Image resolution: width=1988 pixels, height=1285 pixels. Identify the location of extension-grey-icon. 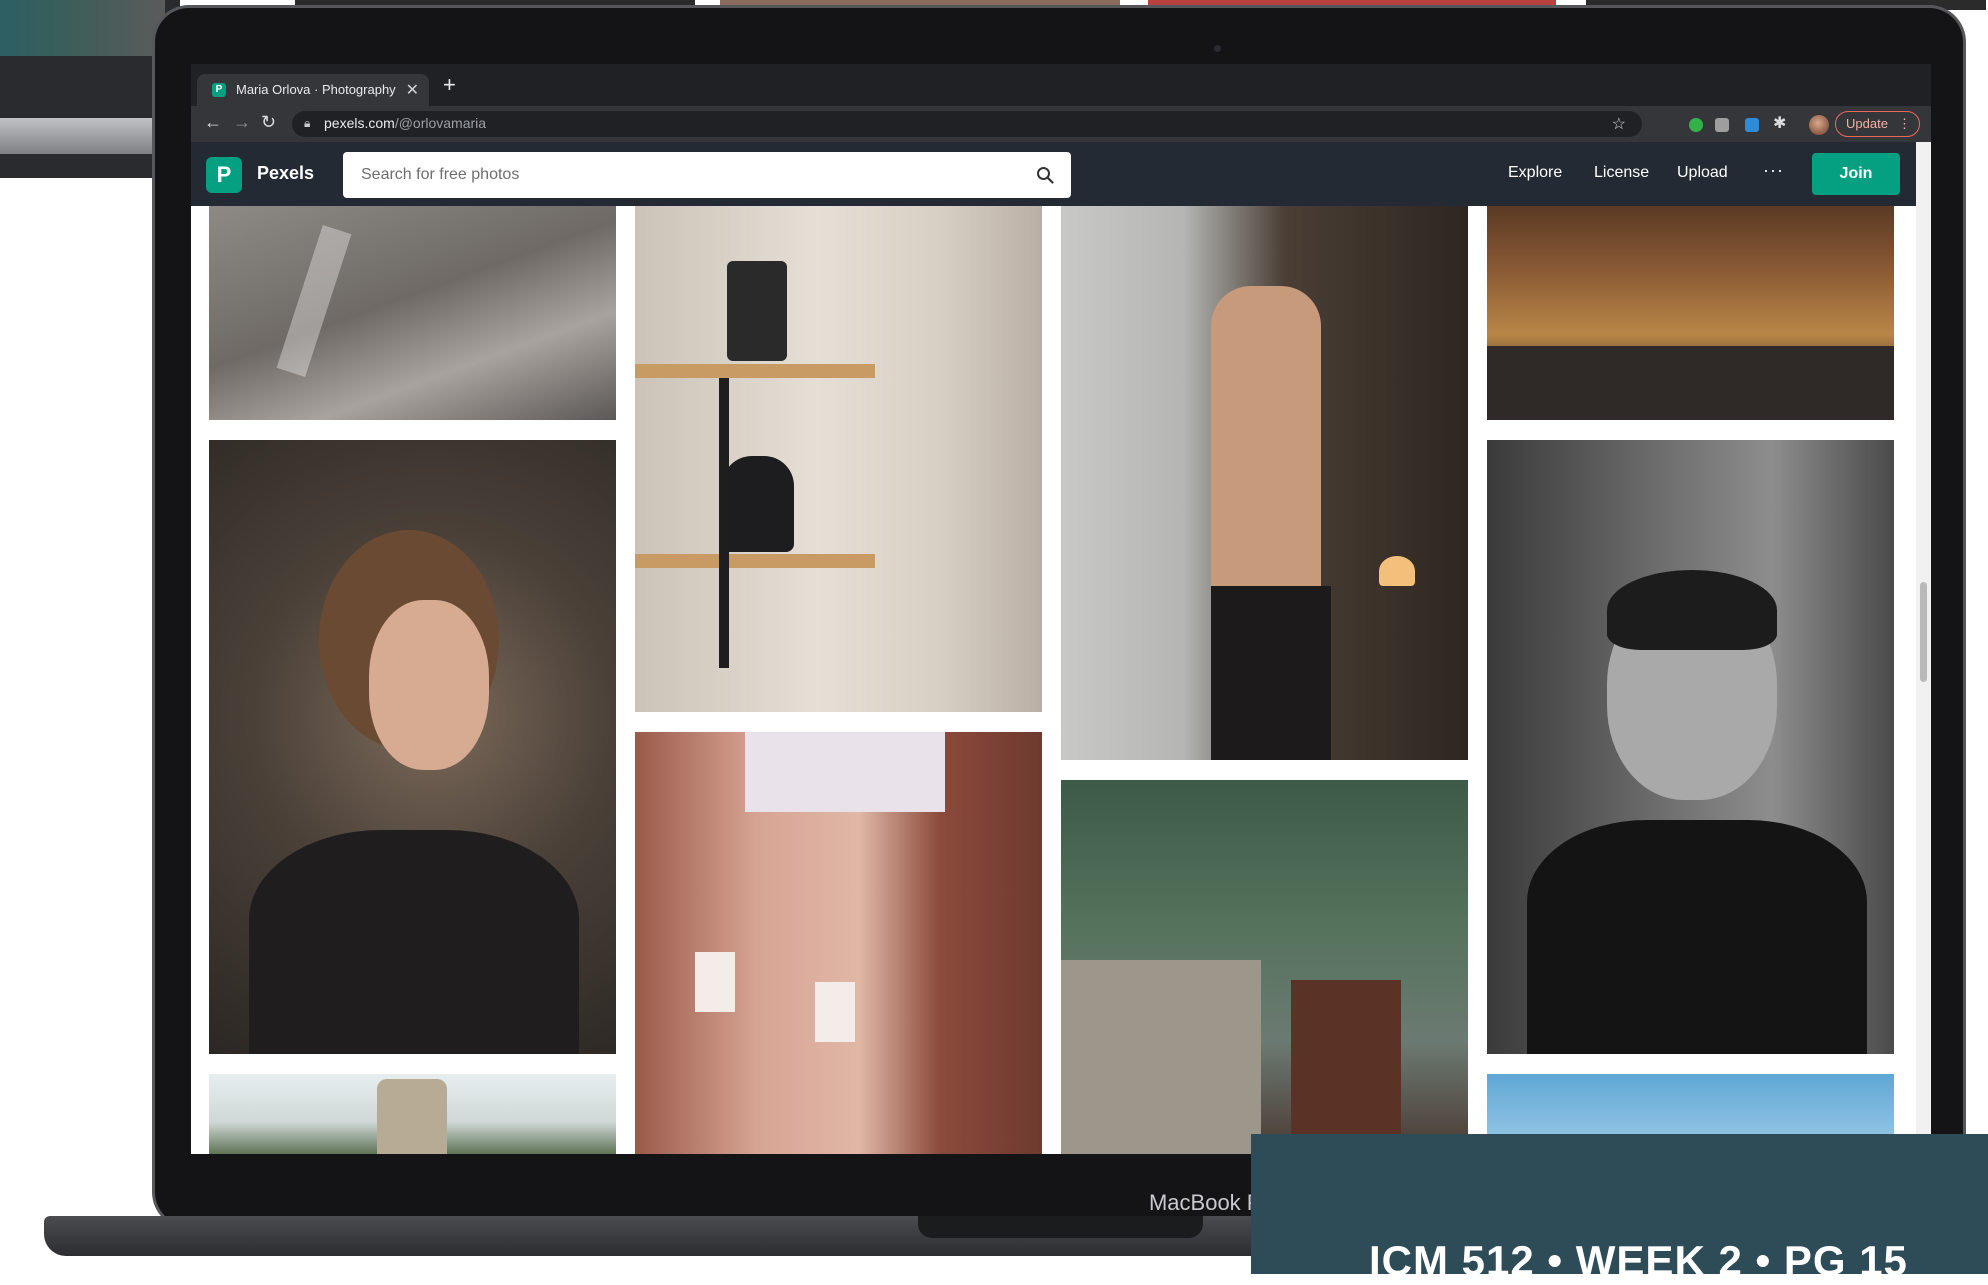
(1722, 125).